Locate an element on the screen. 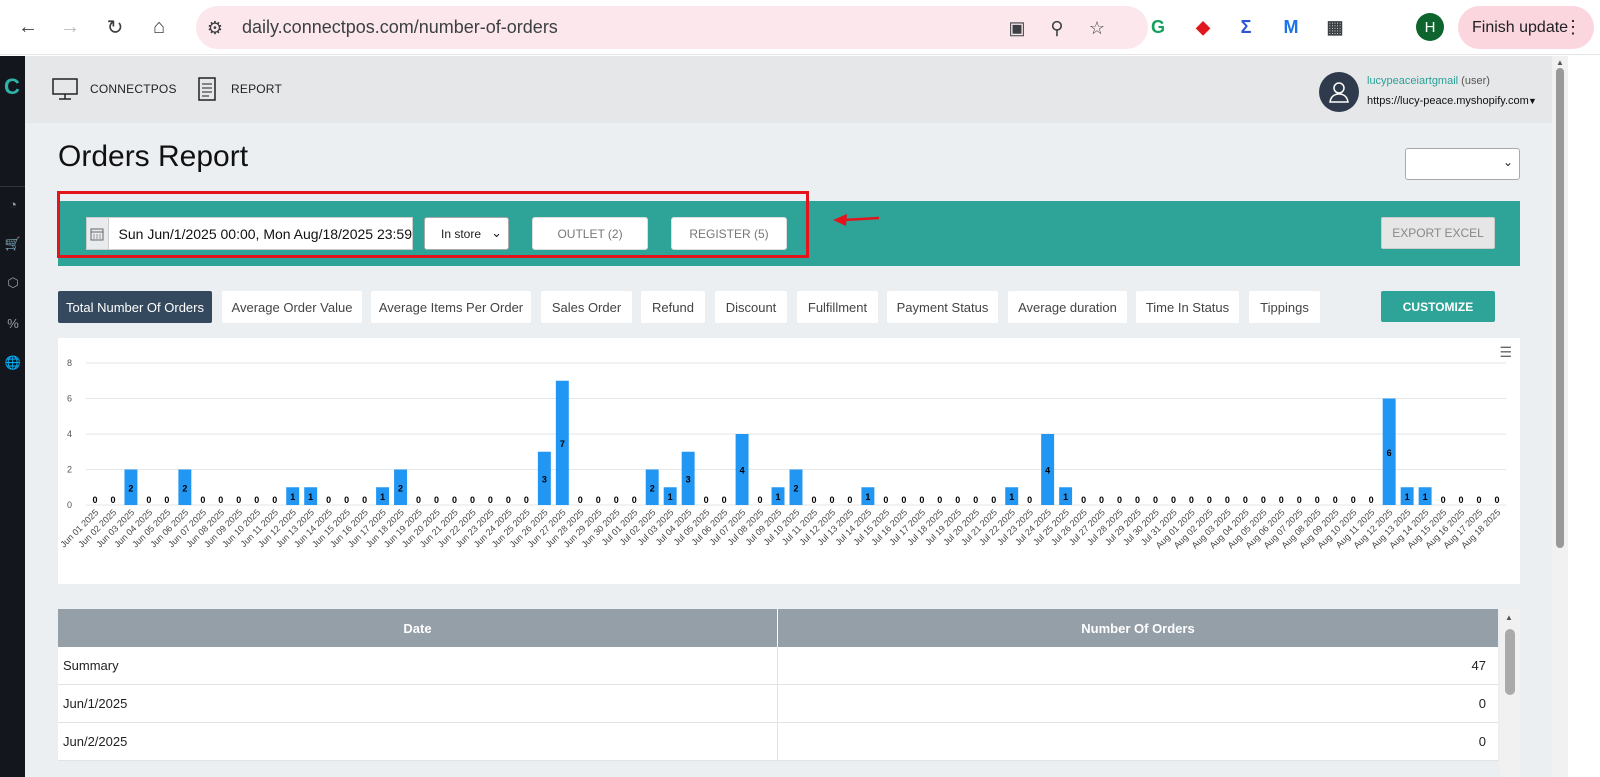  table-row: Summary 47 is located at coordinates (778, 666).